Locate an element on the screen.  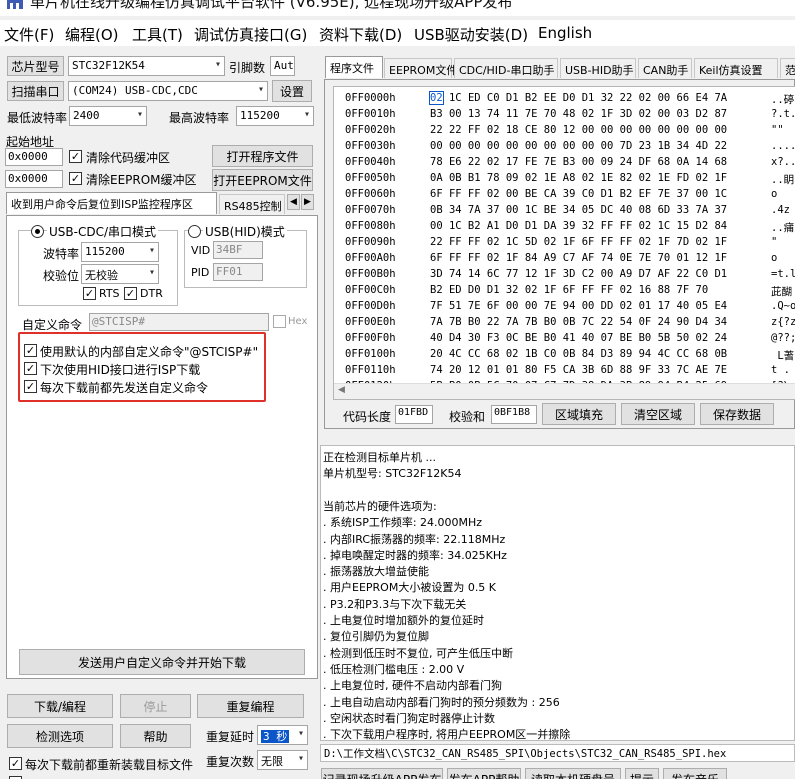
menu-file: 文件(F) is located at coordinates (29, 34).